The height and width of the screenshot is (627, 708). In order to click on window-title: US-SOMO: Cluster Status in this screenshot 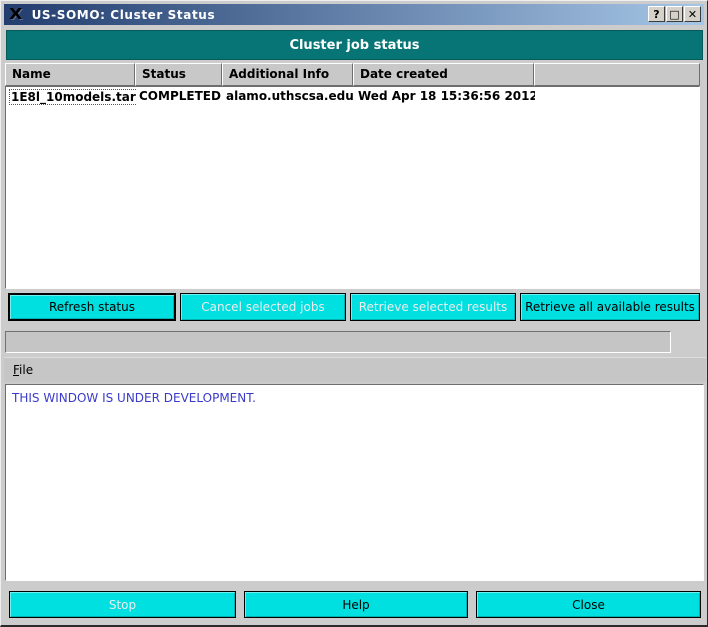, I will do `click(123, 14)`.